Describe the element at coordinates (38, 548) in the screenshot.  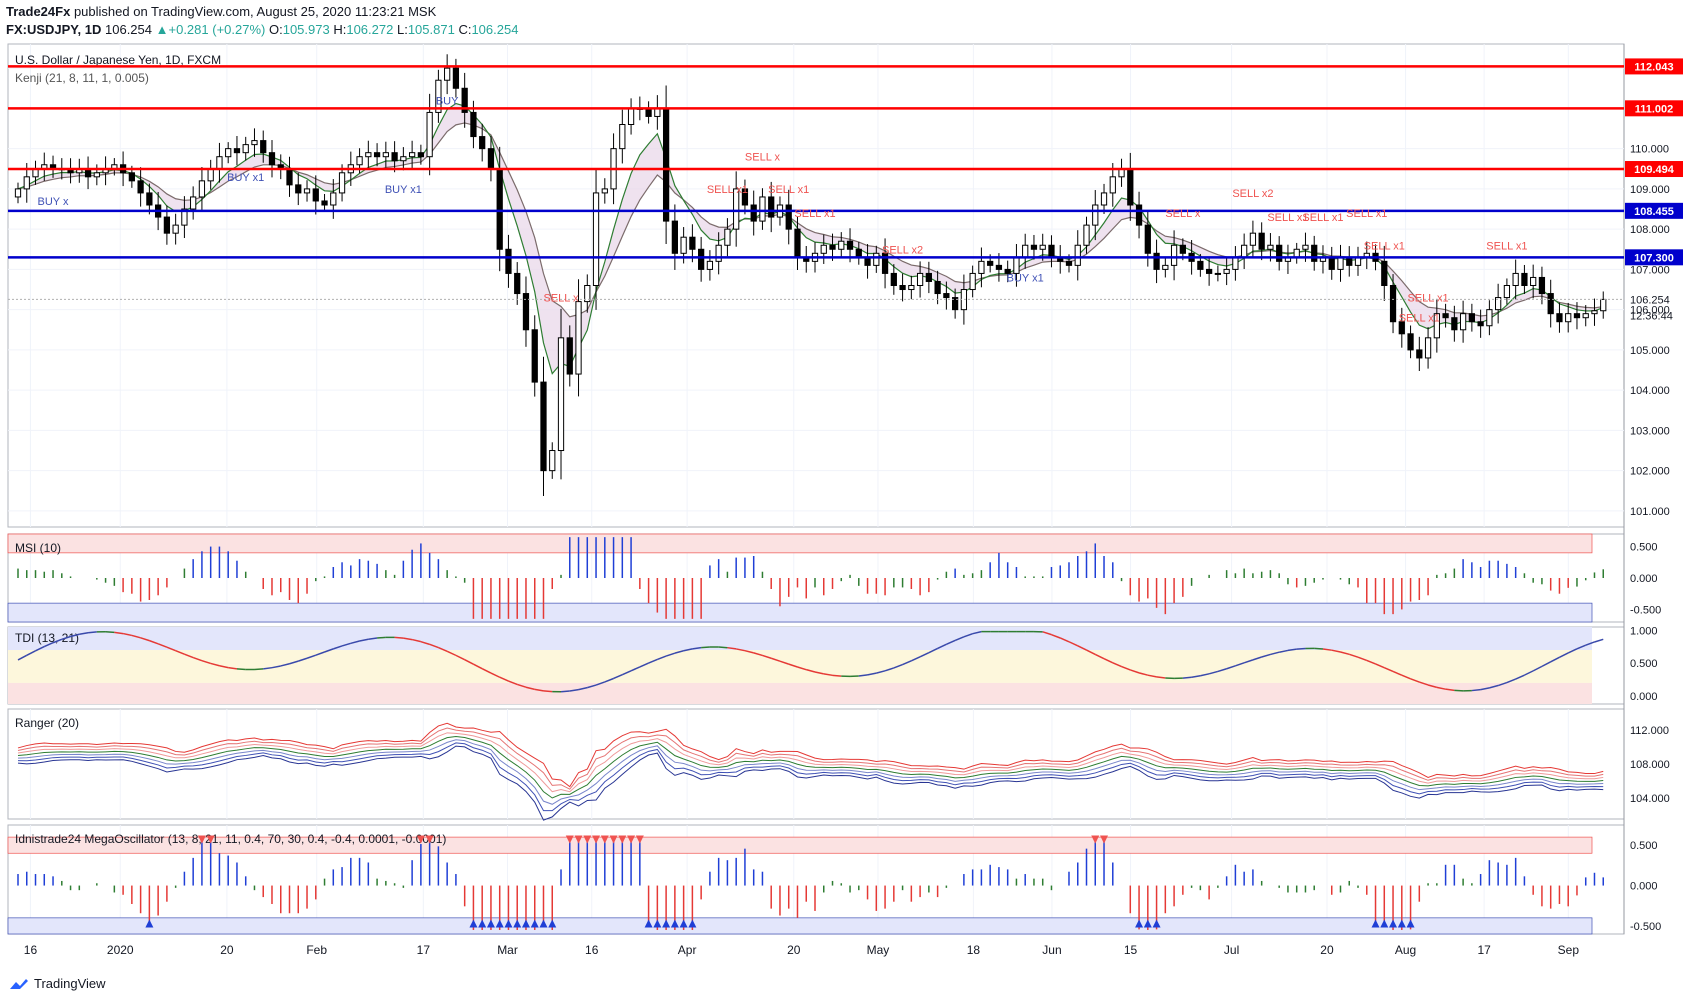
I see `msi-pane-title: MSI (10)` at that location.